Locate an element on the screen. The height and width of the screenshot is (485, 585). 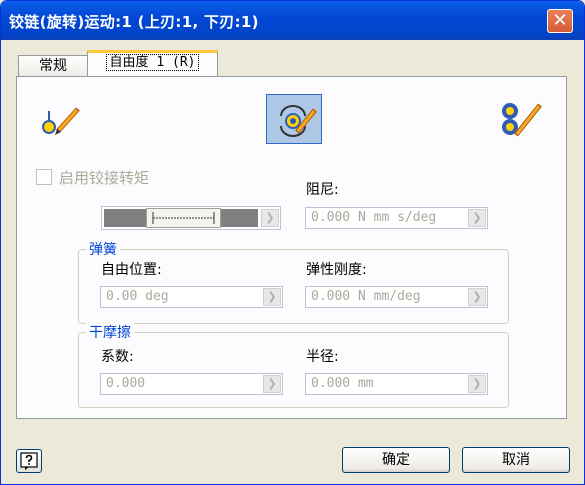
help-icon is located at coordinates (29, 461).